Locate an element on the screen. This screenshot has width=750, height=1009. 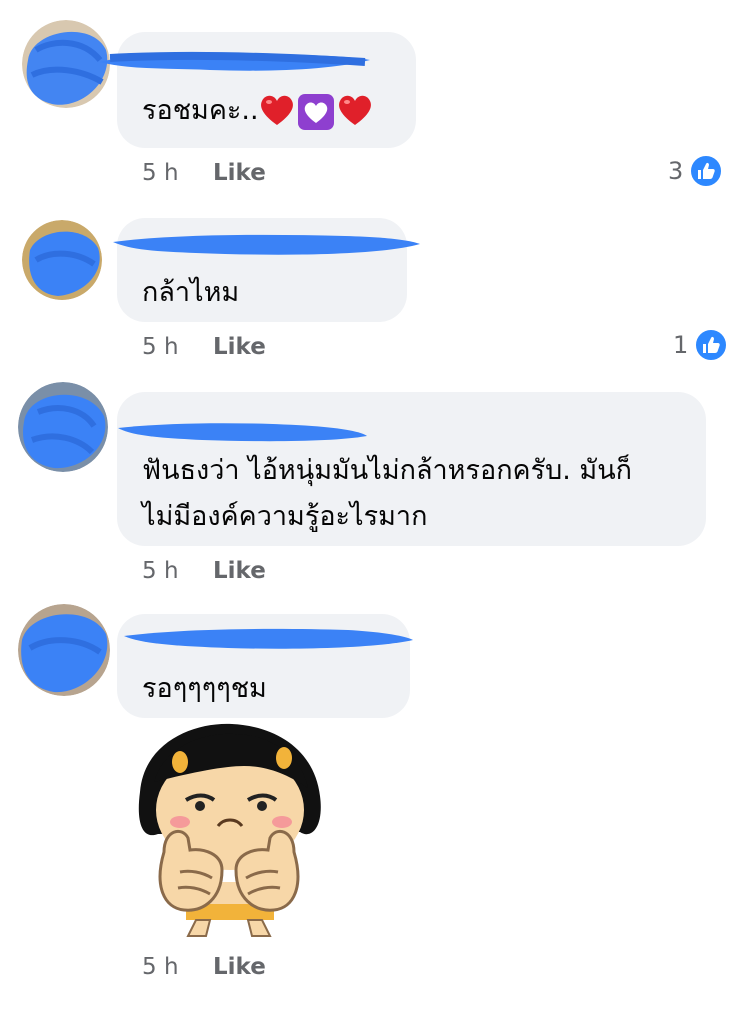
reaction-summary: 3 is located at coordinates (696, 171).